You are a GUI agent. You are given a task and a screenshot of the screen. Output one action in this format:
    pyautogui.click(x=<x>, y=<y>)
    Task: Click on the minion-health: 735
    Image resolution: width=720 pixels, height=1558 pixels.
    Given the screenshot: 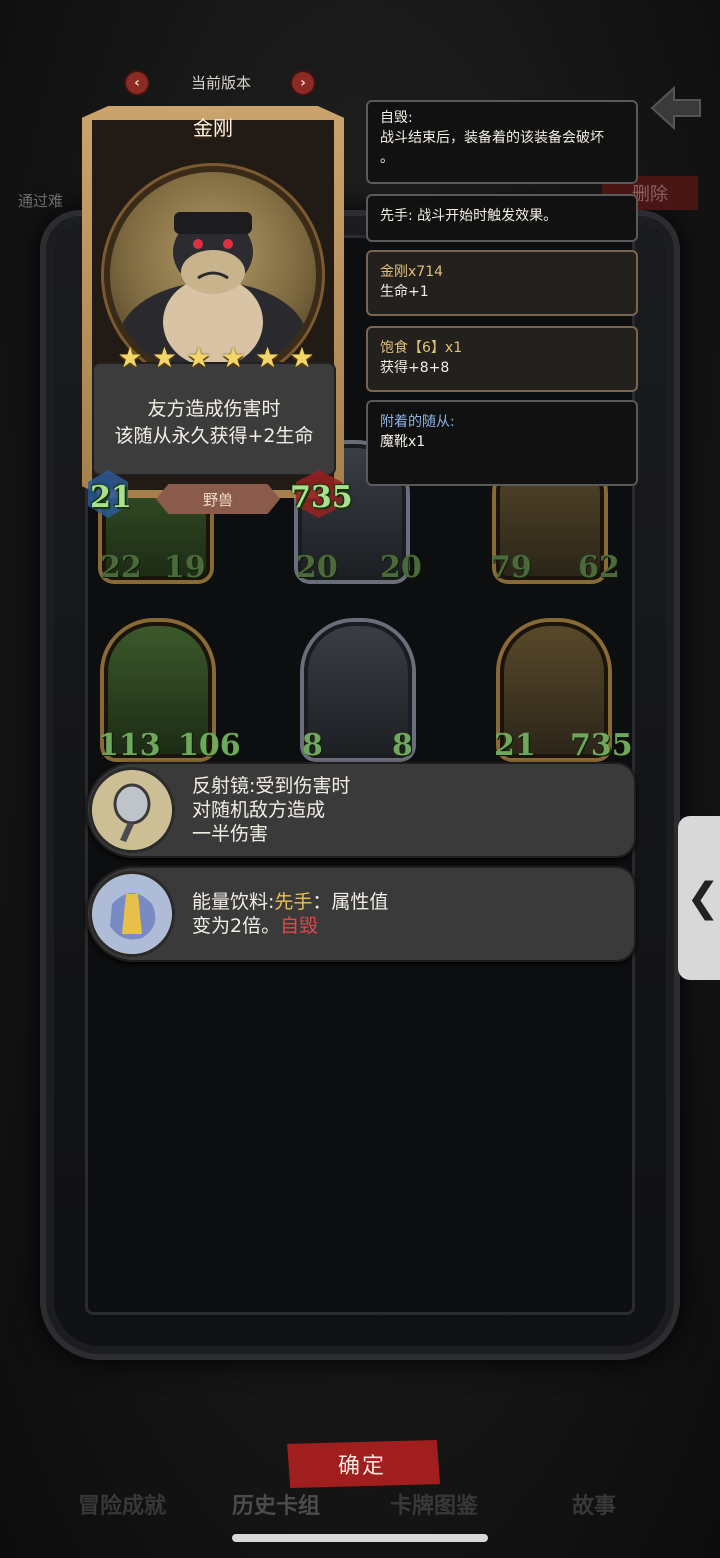 What is the action you would take?
    pyautogui.click(x=601, y=745)
    